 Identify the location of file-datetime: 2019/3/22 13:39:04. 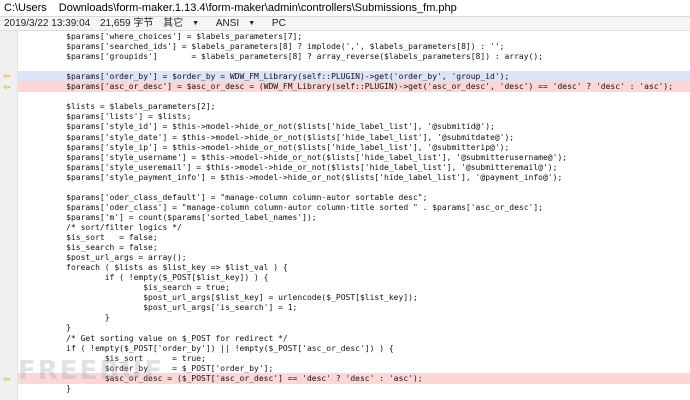
(47, 23).